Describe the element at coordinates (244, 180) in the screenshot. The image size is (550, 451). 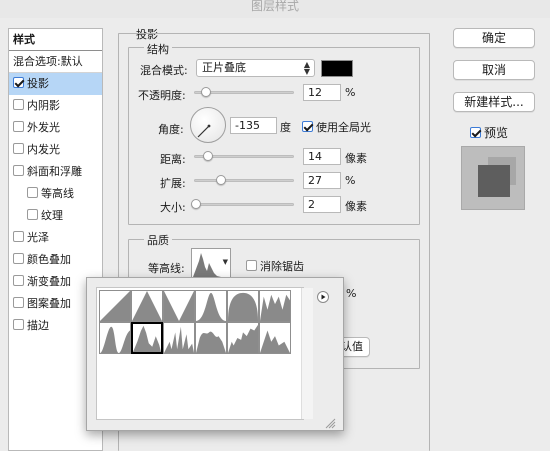
I see `spread-slider-track` at that location.